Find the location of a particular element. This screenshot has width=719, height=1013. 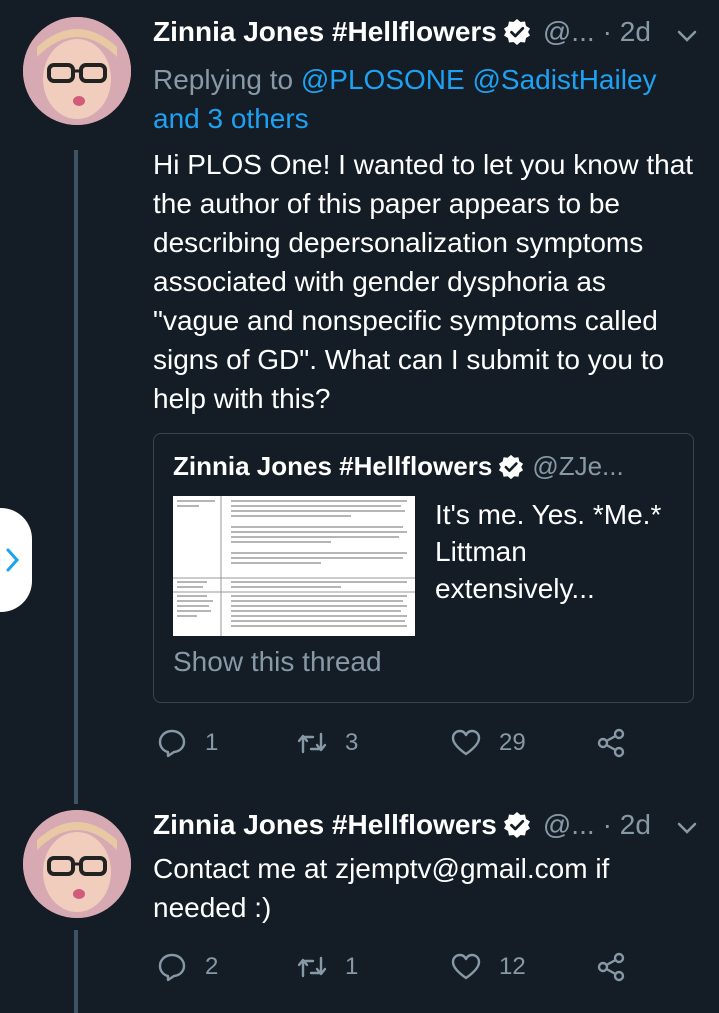

document-thumbnail is located at coordinates (294, 566).